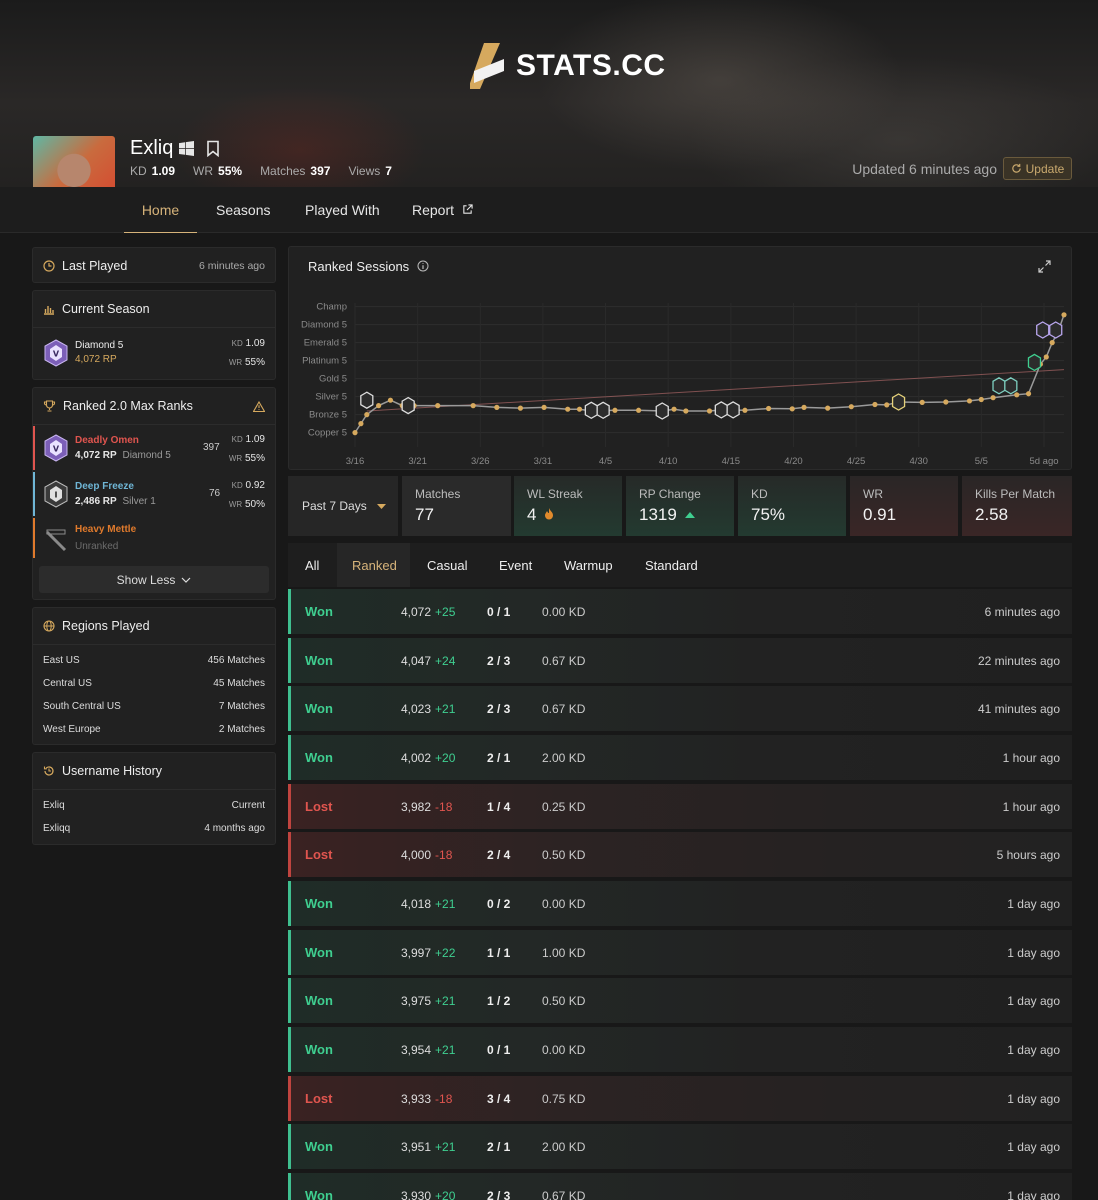  I want to click on match-row: Lost 3,933 -18 3 / 4 0.75 KD 1 day ago, so click(680, 1098).